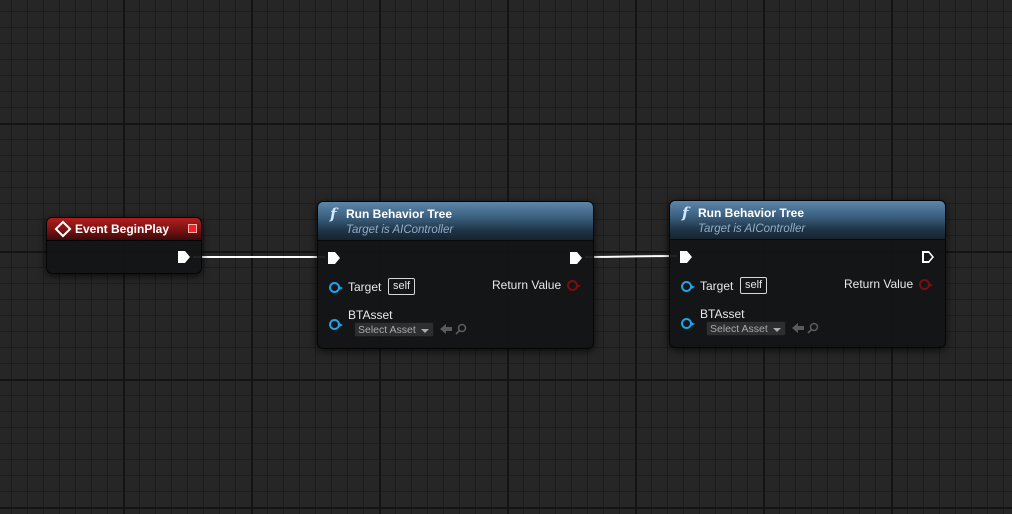 This screenshot has width=1012, height=514. What do you see at coordinates (688, 286) in the screenshot?
I see `node-2-target-pin` at bounding box center [688, 286].